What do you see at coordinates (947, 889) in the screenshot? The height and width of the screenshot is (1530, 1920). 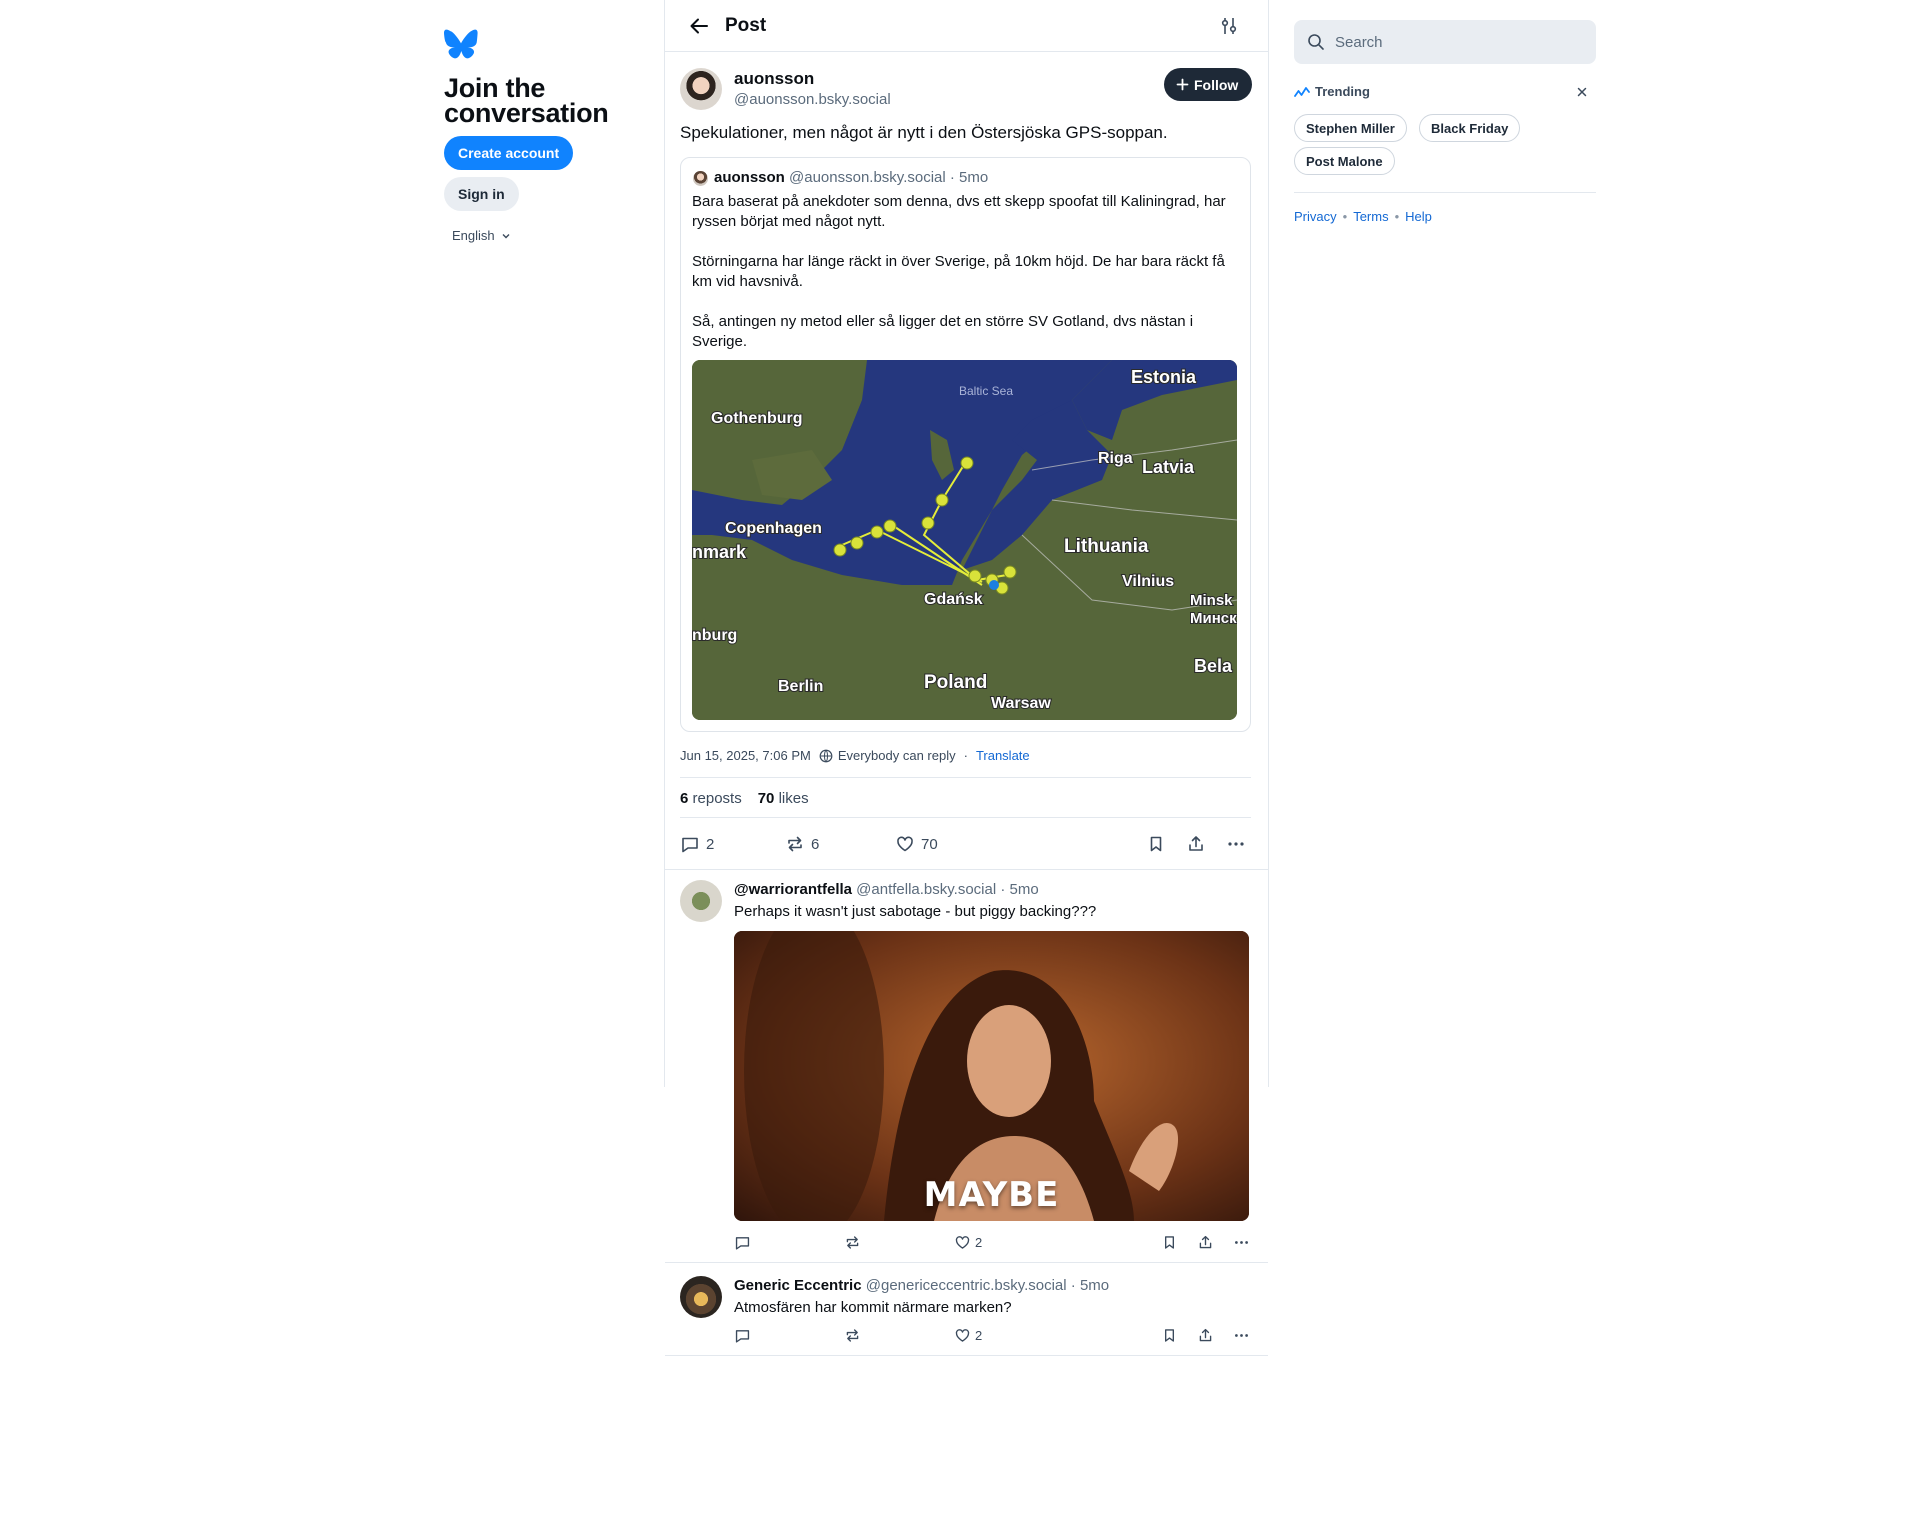 I see `reply-author-meta: @antfella.bsky.social · 5mo` at bounding box center [947, 889].